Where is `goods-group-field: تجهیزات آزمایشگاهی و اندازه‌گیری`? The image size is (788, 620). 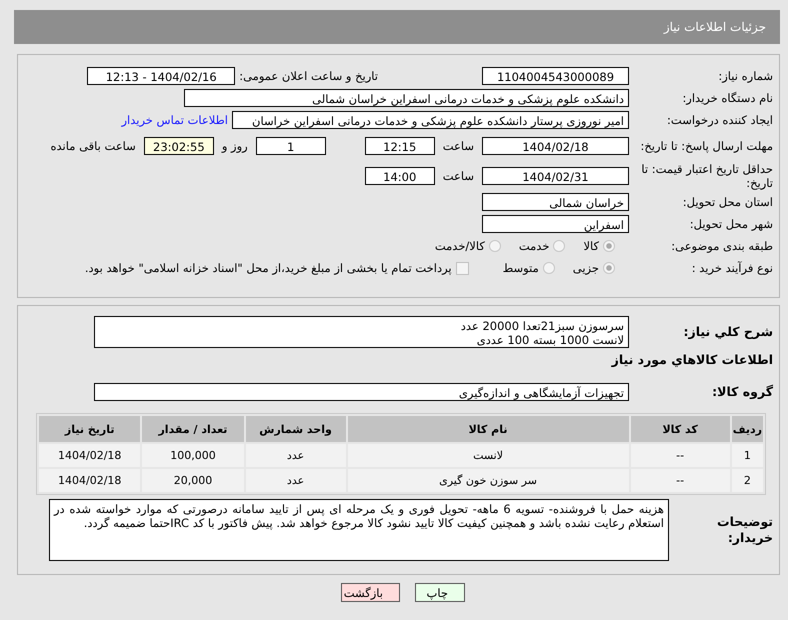
goods-group-field: تجهیزات آزمایشگاهی و اندازه‌گیری is located at coordinates (361, 392).